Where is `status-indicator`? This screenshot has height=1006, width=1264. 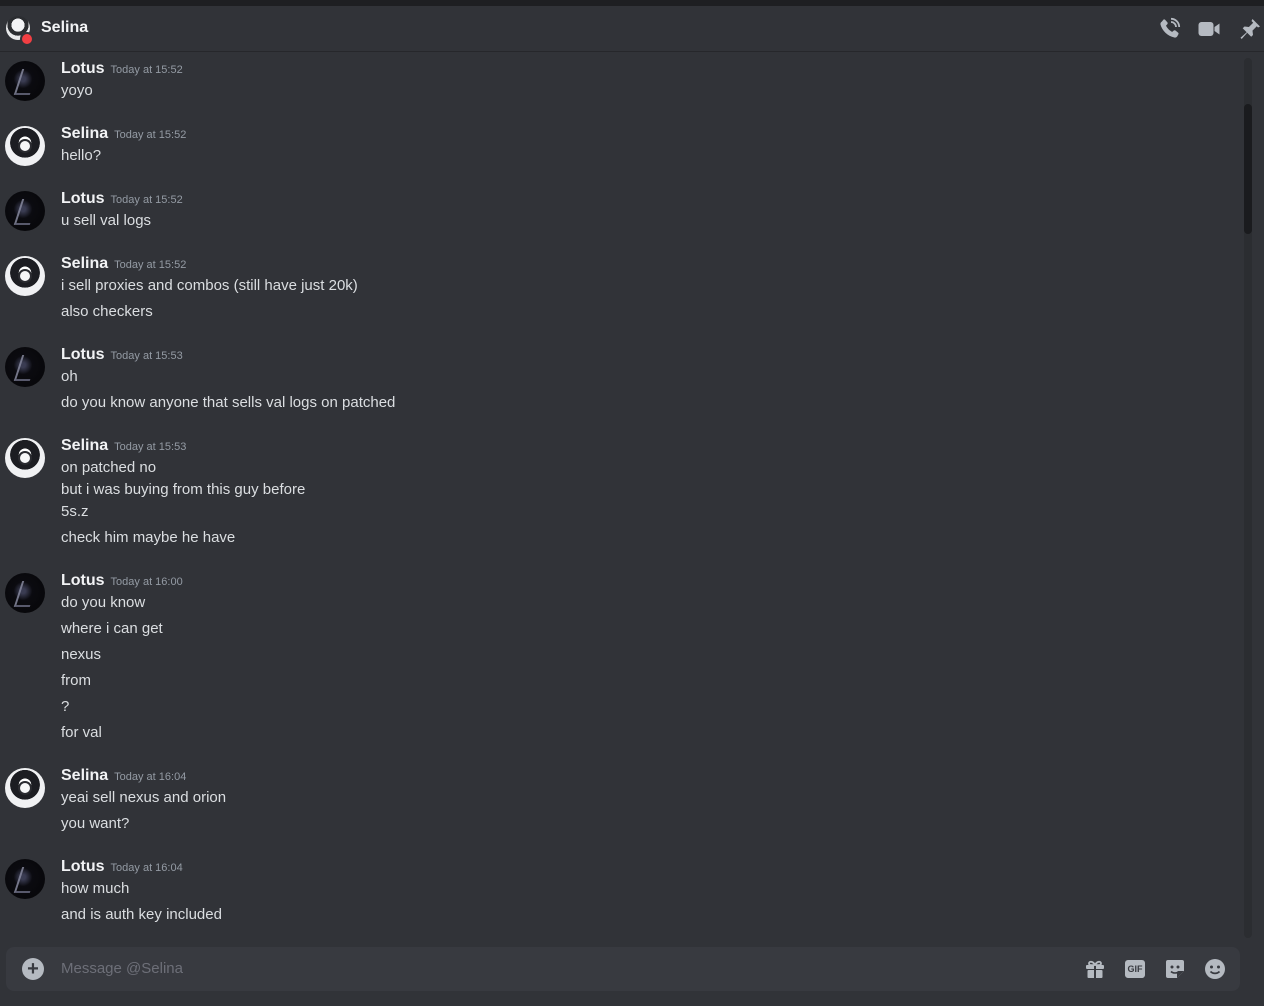
status-indicator is located at coordinates (27, 39).